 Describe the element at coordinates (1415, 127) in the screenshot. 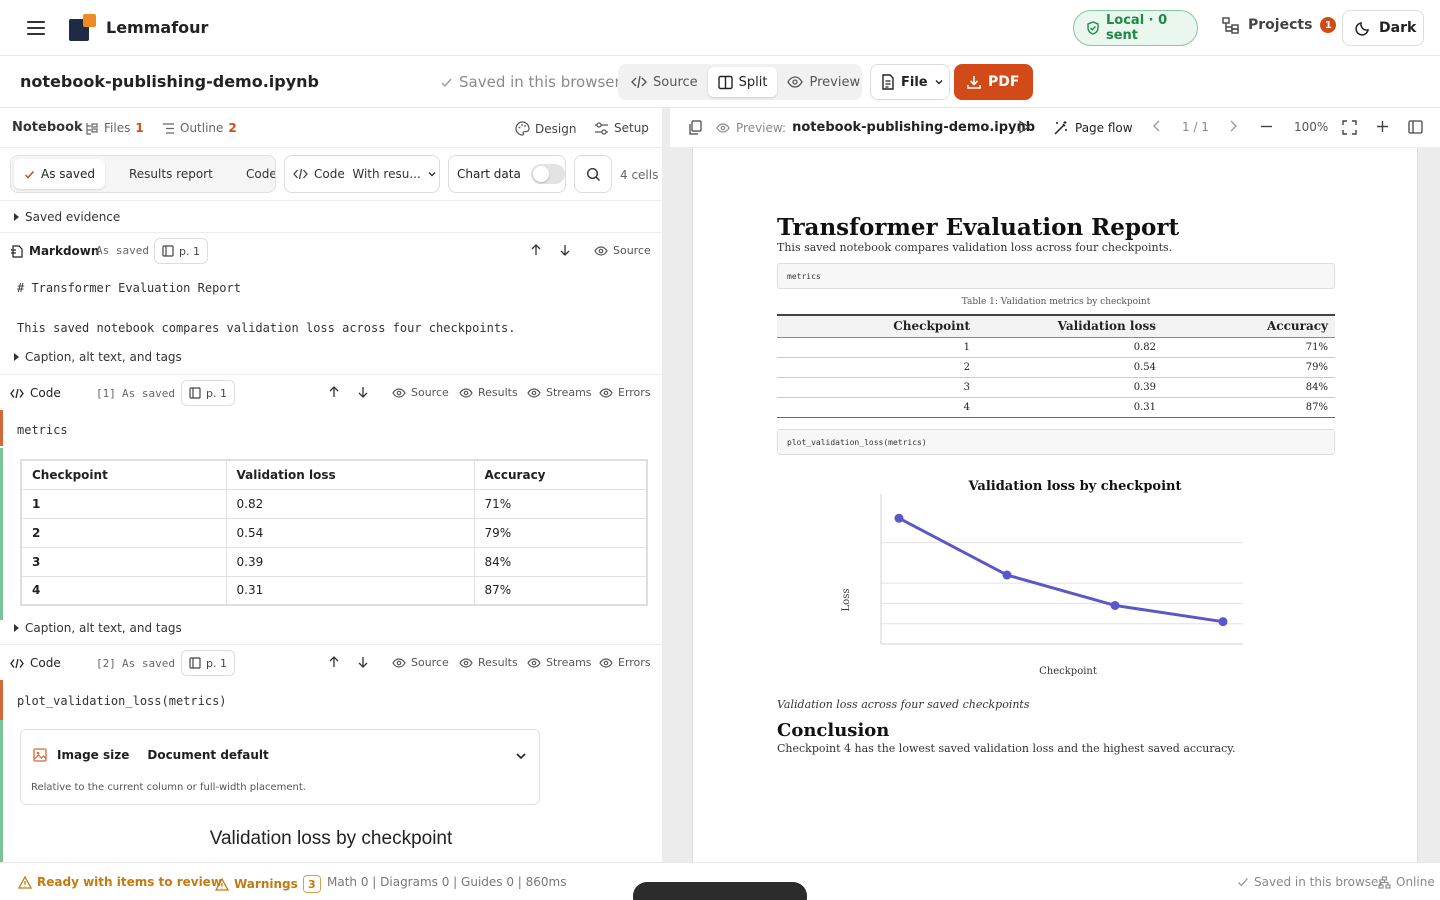

I see `toggle-panel-button` at that location.